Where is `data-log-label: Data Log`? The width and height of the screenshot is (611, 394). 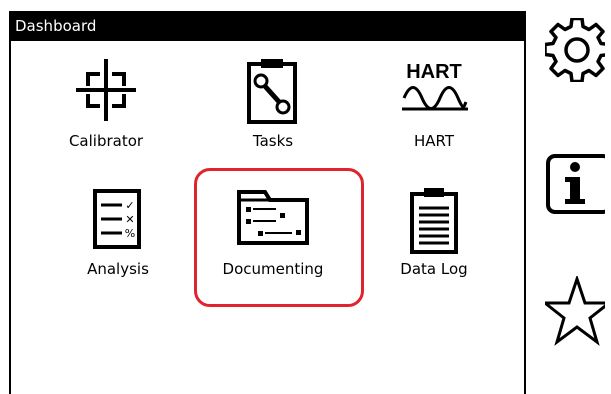 data-log-label: Data Log is located at coordinates (434, 269).